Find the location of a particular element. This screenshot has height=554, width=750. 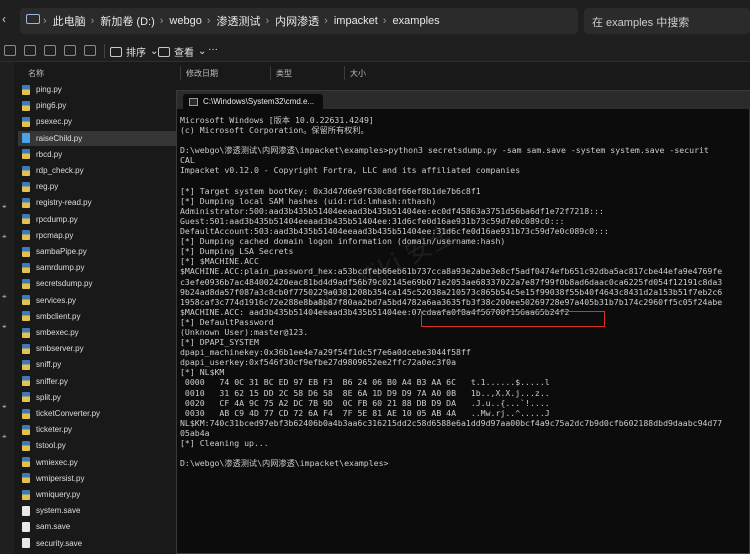

file-row: wmiexec.py is located at coordinates (98, 462).